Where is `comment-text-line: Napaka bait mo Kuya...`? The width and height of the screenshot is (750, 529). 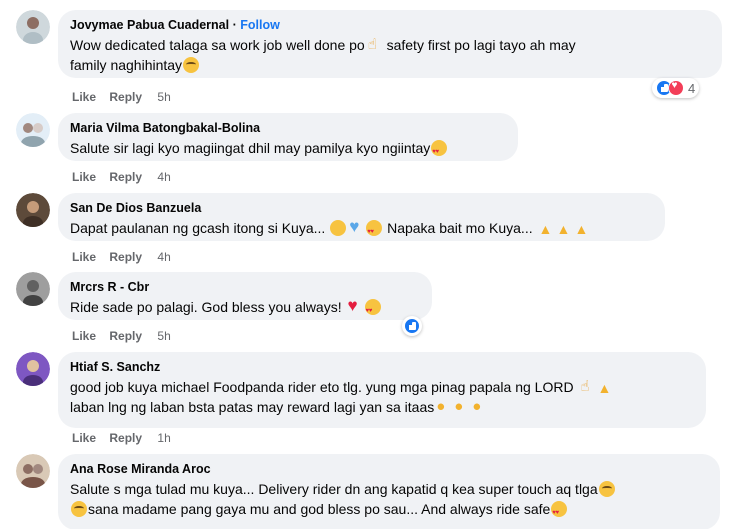 comment-text-line: Napaka bait mo Kuya... is located at coordinates (460, 228).